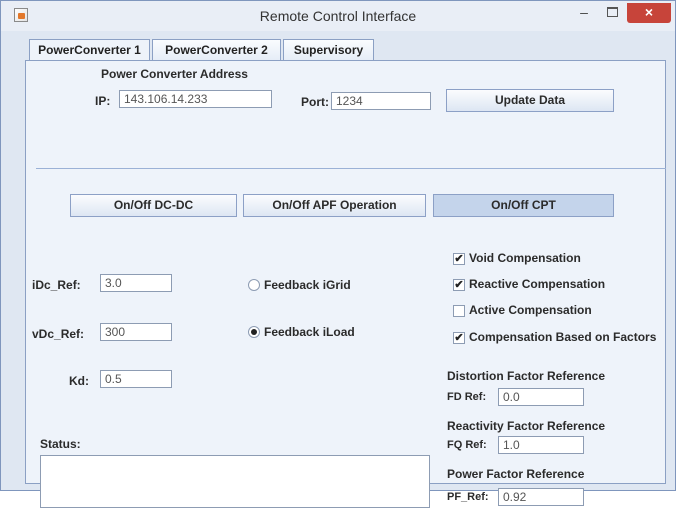  Describe the element at coordinates (174, 74) in the screenshot. I see `address-heading: Power Converter Address` at that location.